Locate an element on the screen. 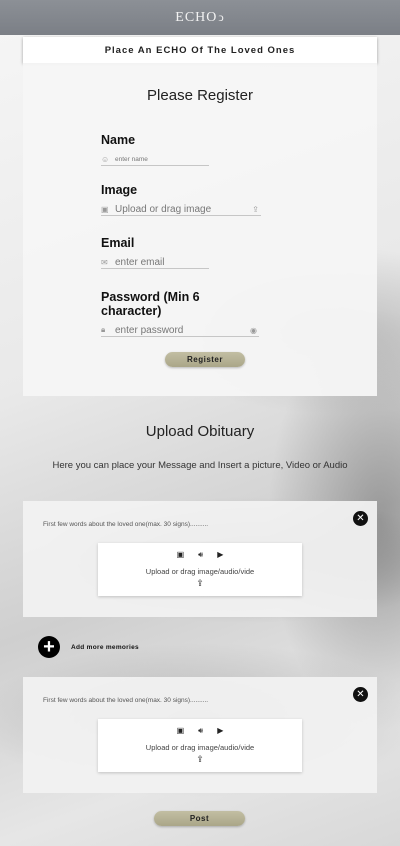 This screenshot has height=846, width=400. add-more-memories: + Add more memories is located at coordinates (88, 647).